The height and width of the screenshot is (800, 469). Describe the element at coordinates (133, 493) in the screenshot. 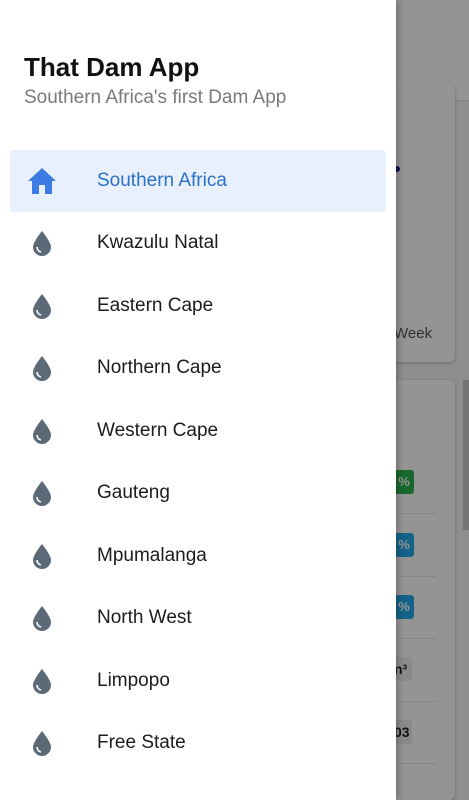

I see `nav-item-label: Gauteng` at that location.